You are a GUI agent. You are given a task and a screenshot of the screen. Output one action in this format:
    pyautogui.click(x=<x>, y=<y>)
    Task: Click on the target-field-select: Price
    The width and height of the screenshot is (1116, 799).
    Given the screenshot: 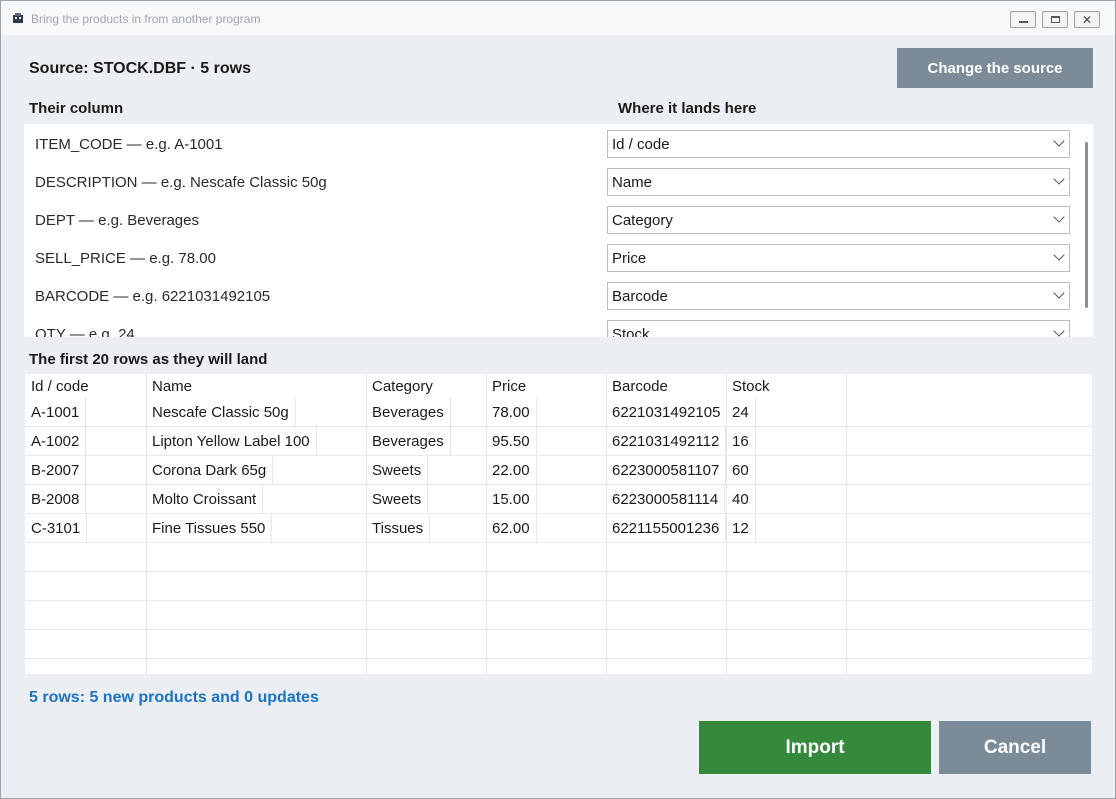 What is the action you would take?
    pyautogui.click(x=838, y=258)
    